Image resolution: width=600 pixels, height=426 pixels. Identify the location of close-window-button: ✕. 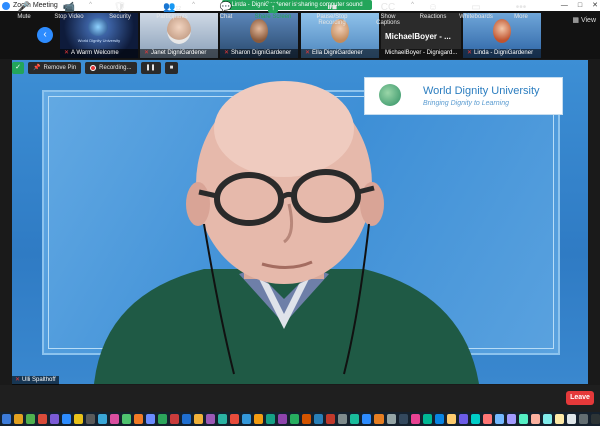
(595, 5).